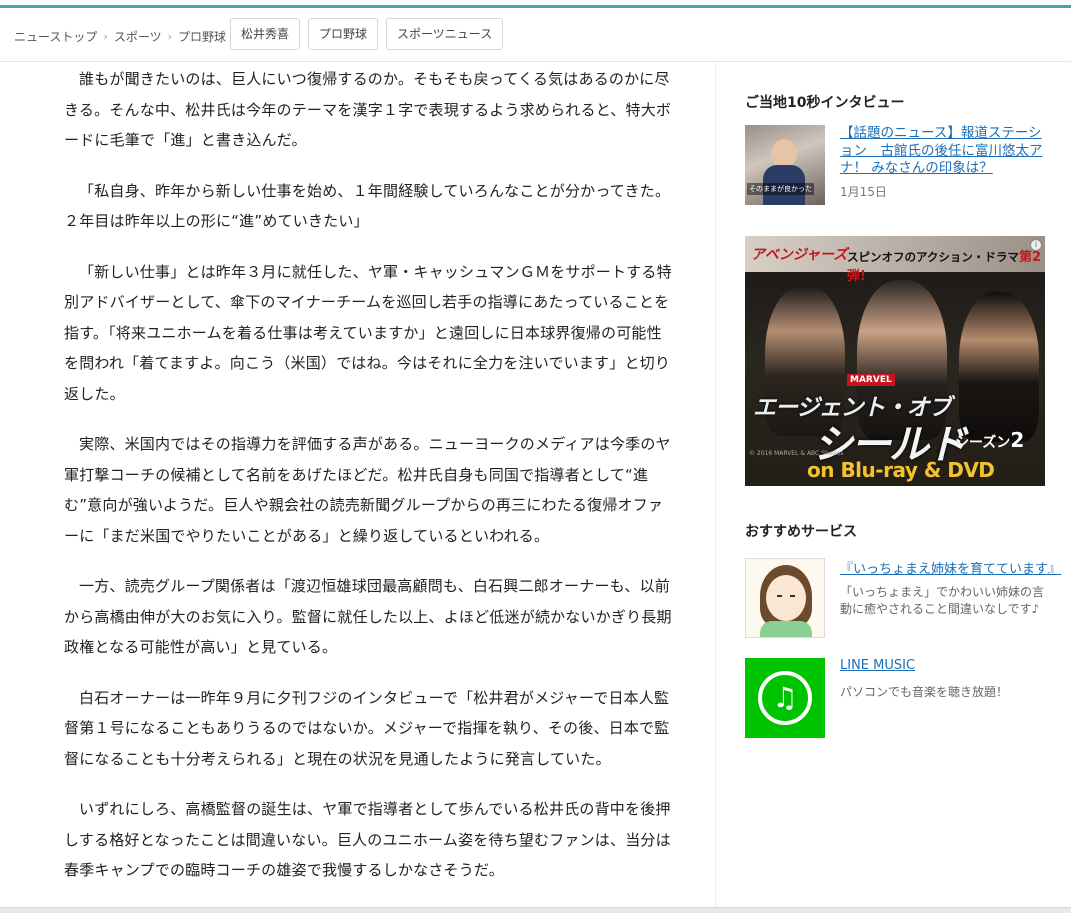 This screenshot has height=913, width=1071. I want to click on tag-pro-baseball: プロ野球, so click(343, 34).